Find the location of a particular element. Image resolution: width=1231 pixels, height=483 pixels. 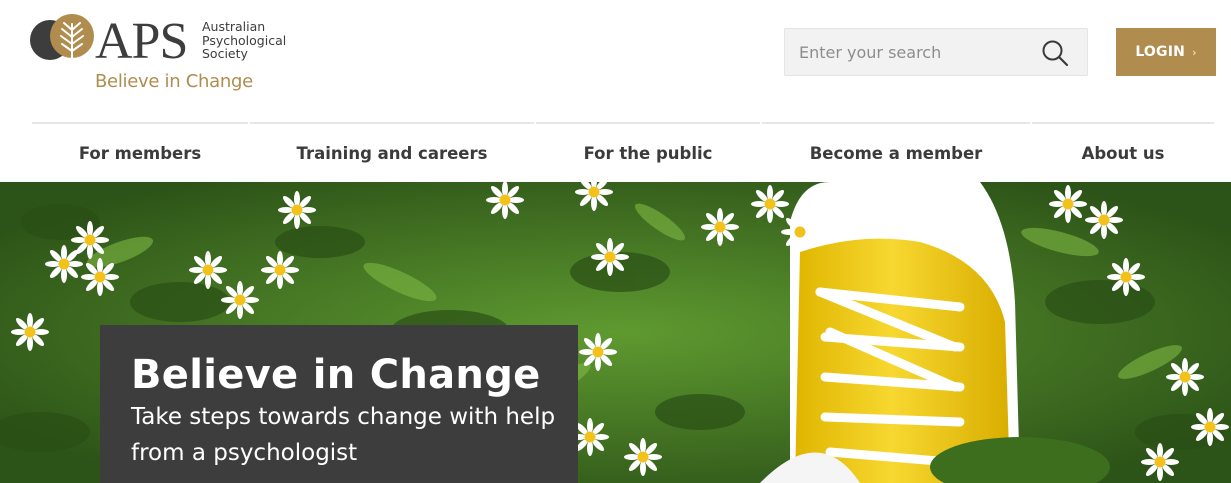

search-bar is located at coordinates (936, 52).